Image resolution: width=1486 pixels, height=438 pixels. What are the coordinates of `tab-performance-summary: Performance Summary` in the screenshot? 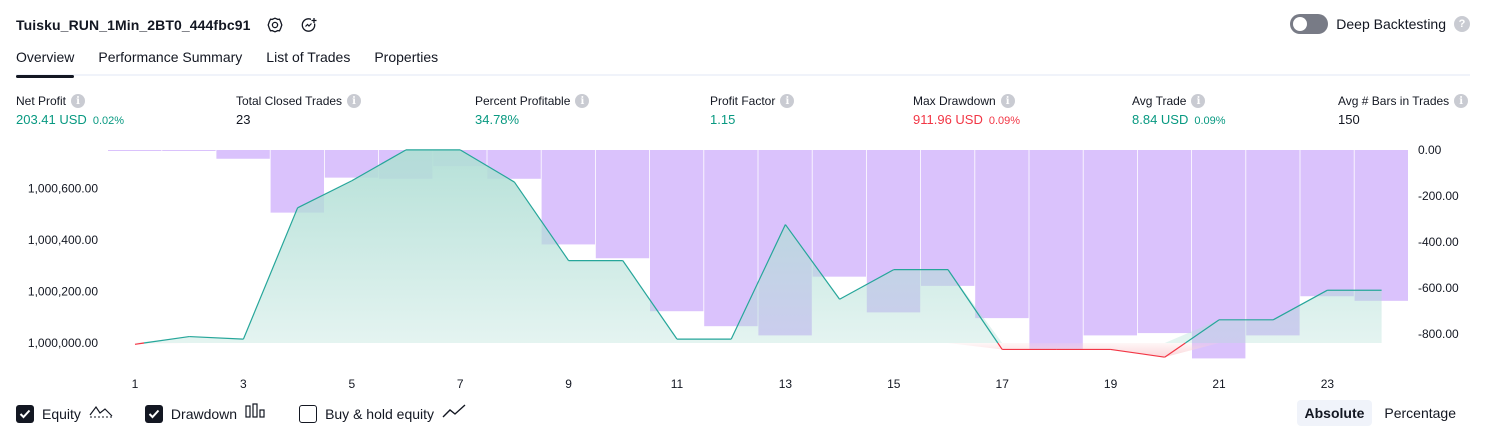 It's located at (170, 62).